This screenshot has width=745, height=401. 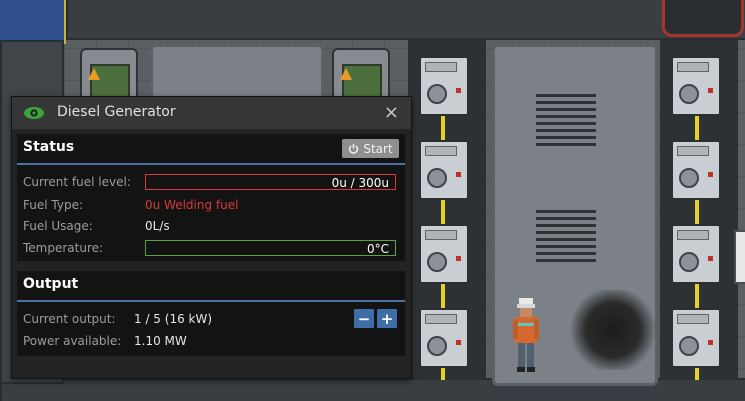 I want to click on window-title: Diesel Generator, so click(x=116, y=112).